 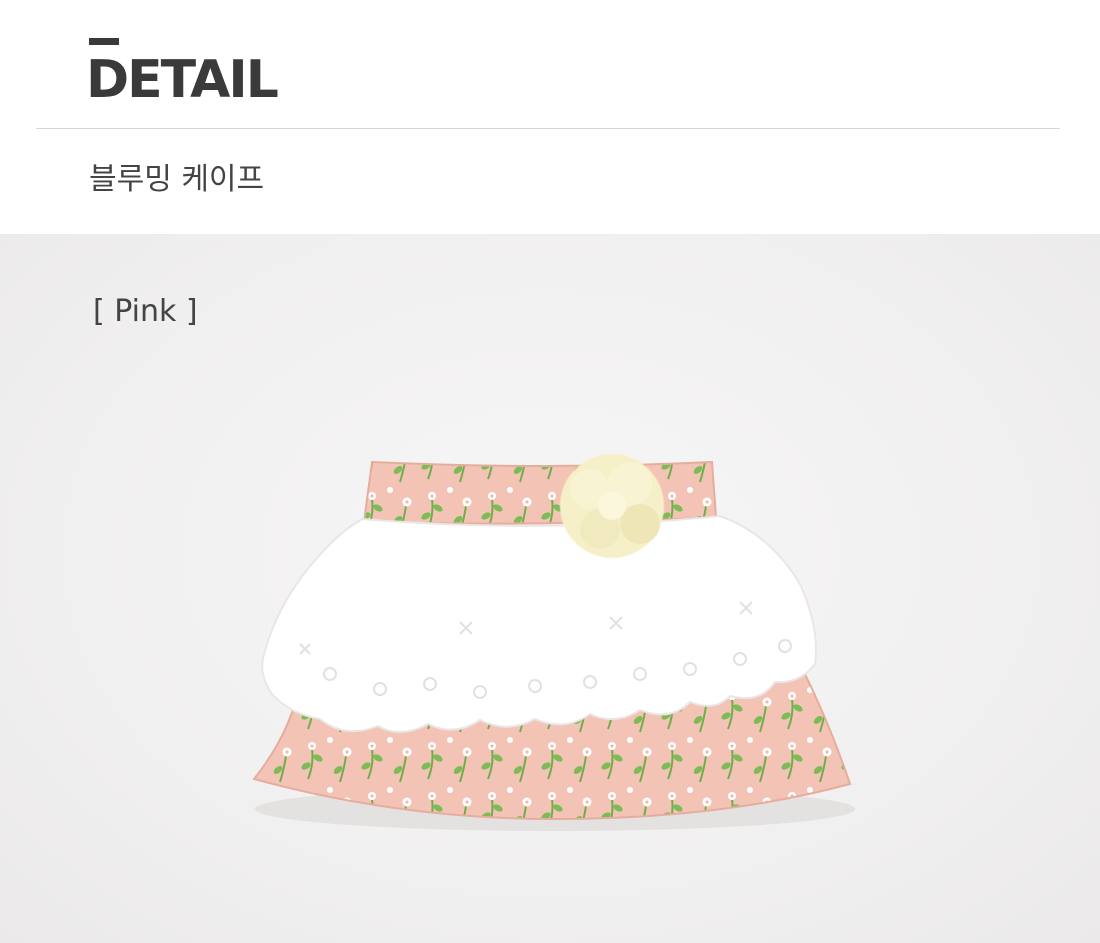 I want to click on section-title: DETAIL, so click(x=182, y=80).